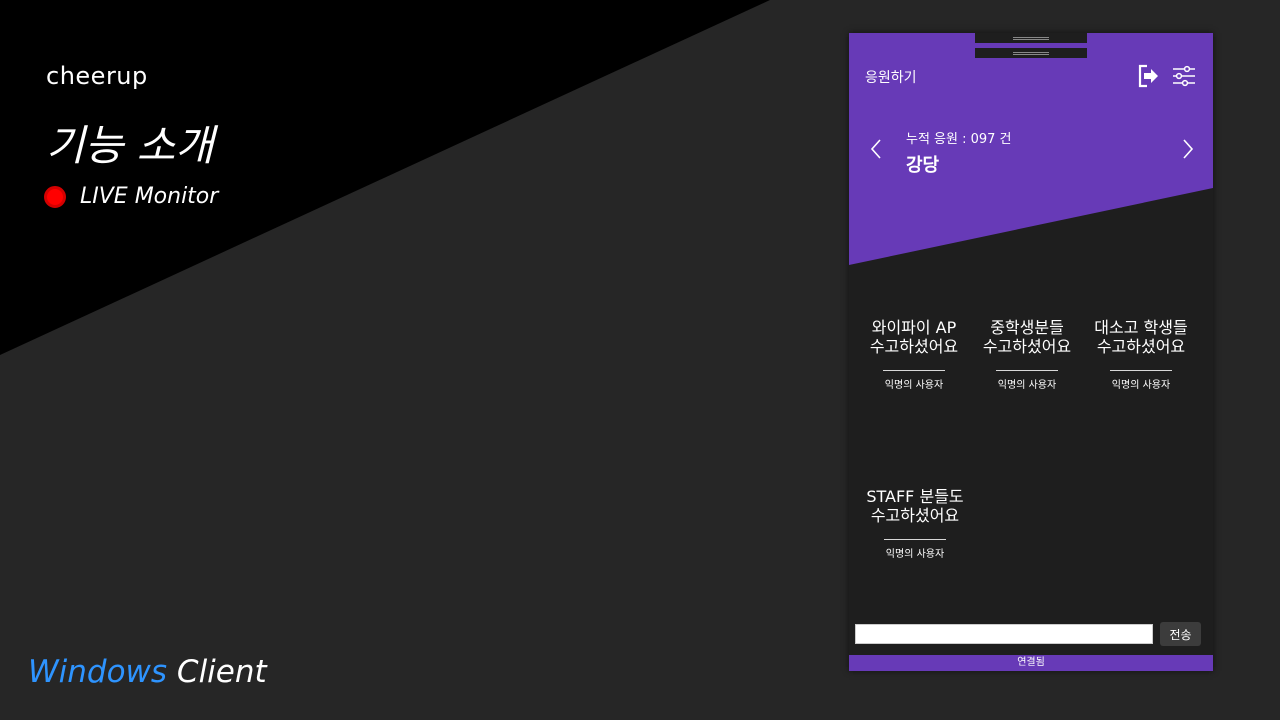 This screenshot has height=720, width=1280. I want to click on cheer-message: STAFF 분들도 수고하셨어요, so click(915, 506).